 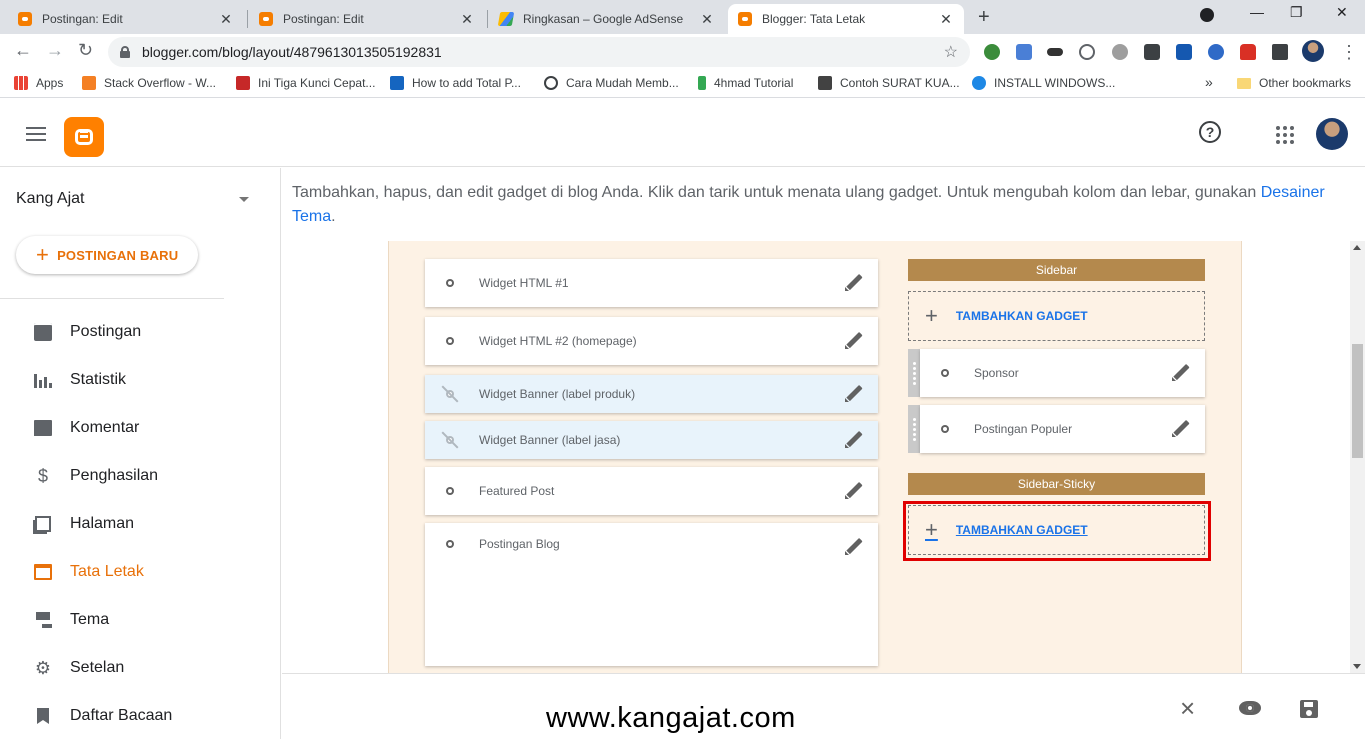 What do you see at coordinates (38, 83) in the screenshot?
I see `bookmark-apps: Apps` at bounding box center [38, 83].